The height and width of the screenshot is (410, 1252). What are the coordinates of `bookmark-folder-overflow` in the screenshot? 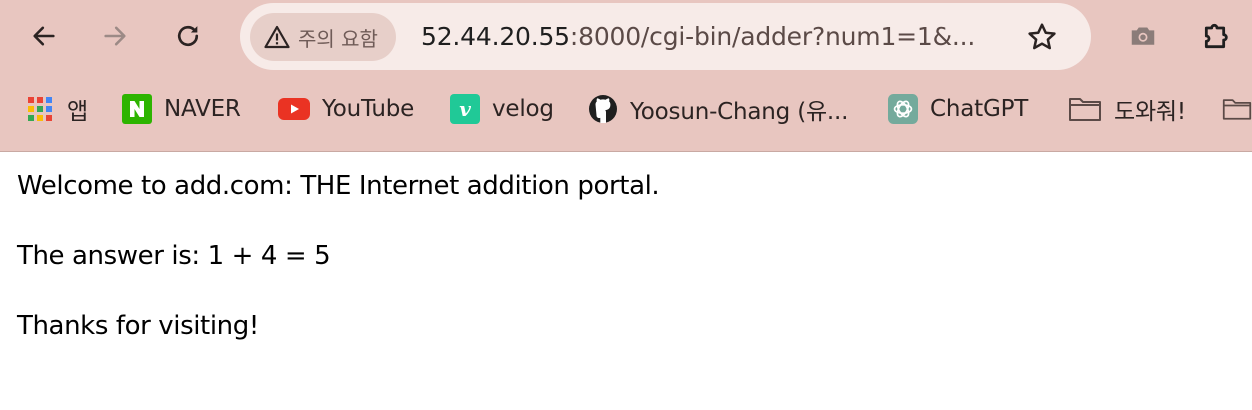 It's located at (1237, 109).